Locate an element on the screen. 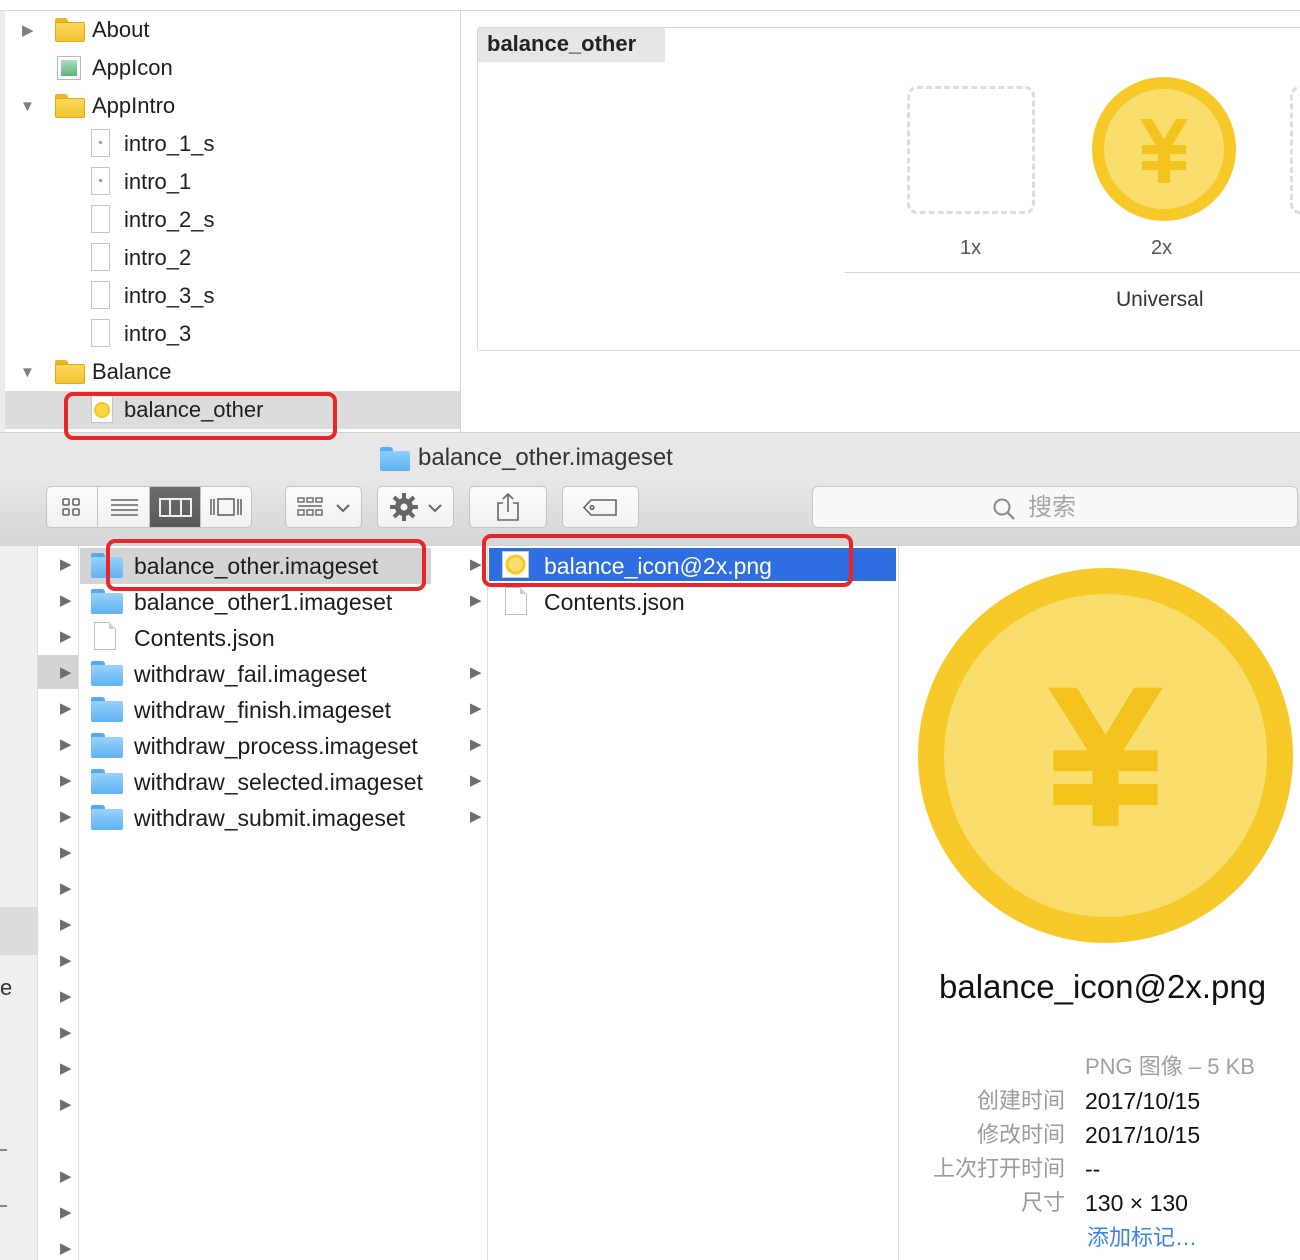 Image resolution: width=1300 pixels, height=1260 pixels. navigator-item-label: intro_2 is located at coordinates (158, 257).